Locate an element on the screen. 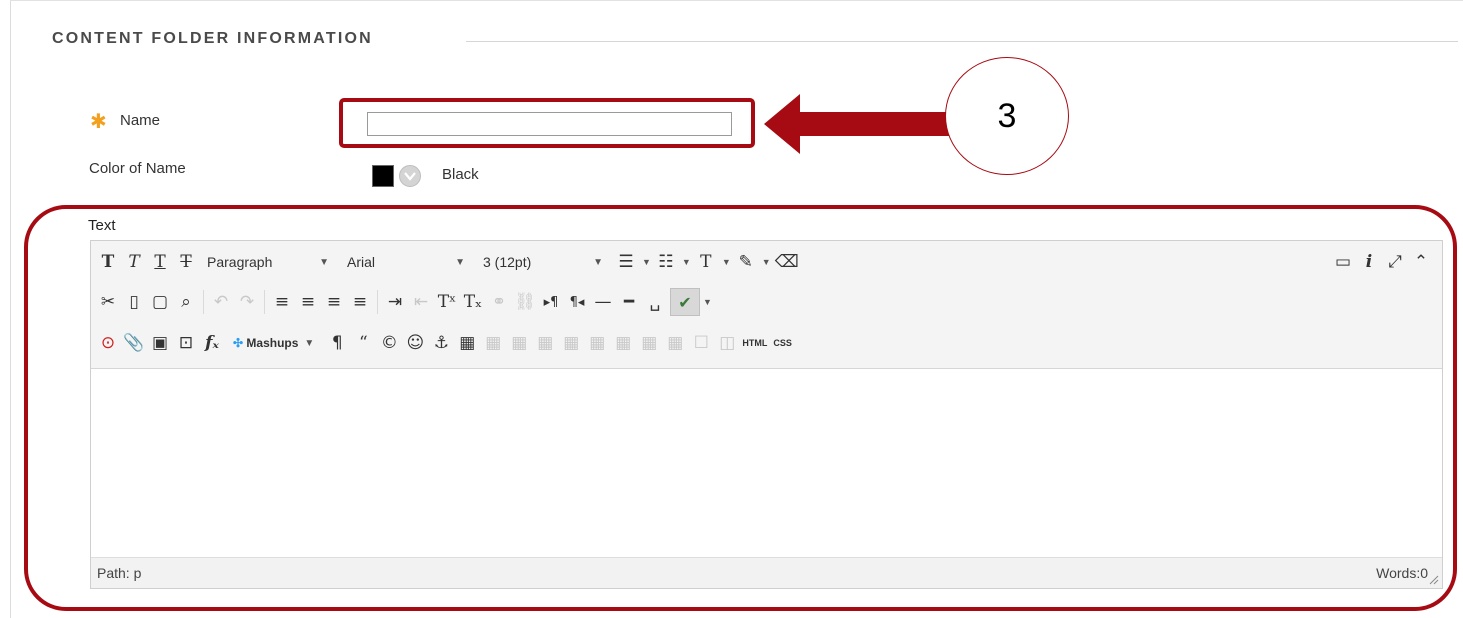 The height and width of the screenshot is (618, 1463). section-divider is located at coordinates (962, 41).